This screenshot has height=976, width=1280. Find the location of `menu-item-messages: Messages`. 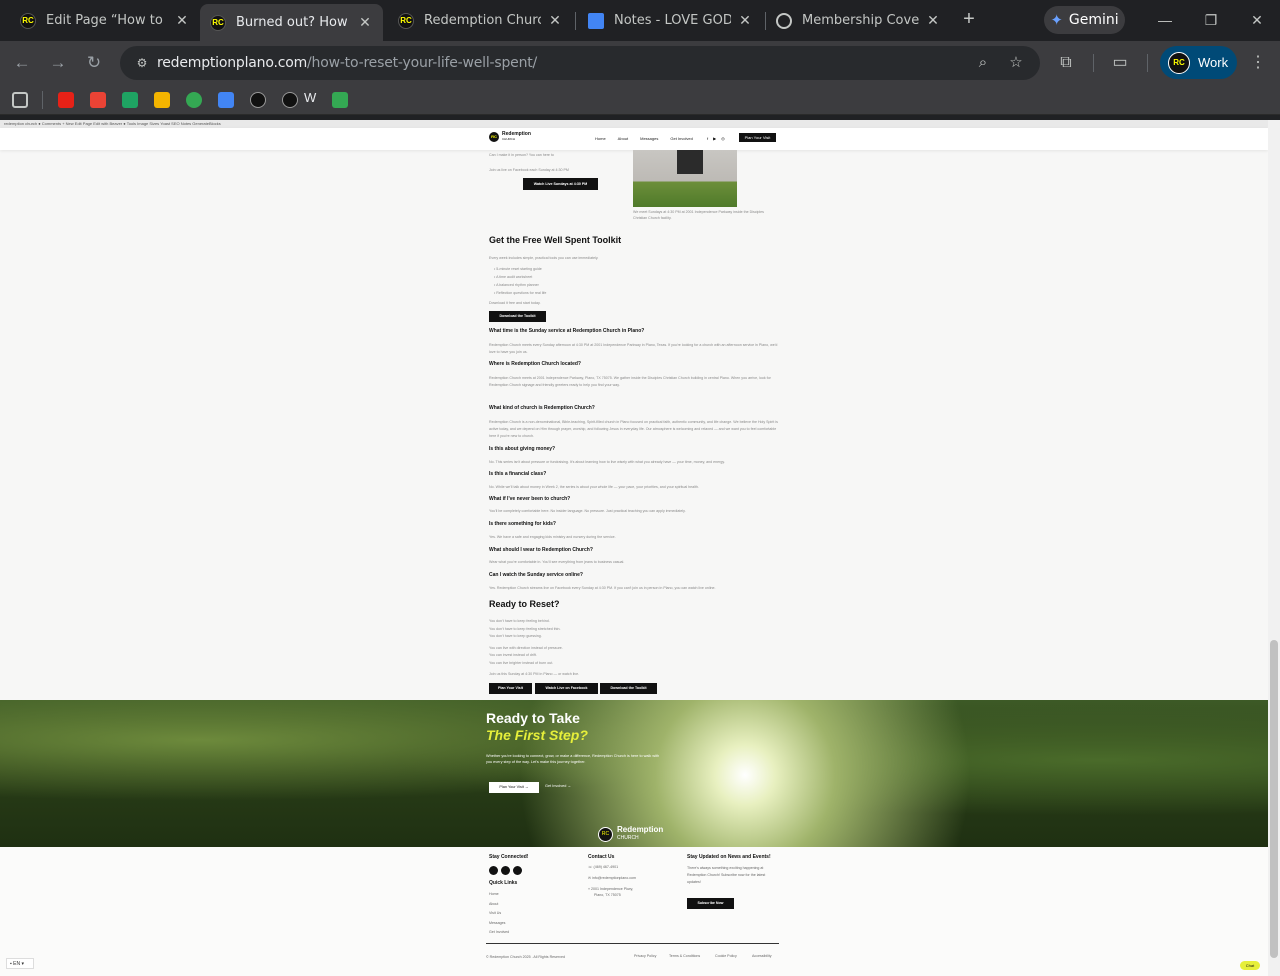

menu-item-messages: Messages is located at coordinates (649, 138).